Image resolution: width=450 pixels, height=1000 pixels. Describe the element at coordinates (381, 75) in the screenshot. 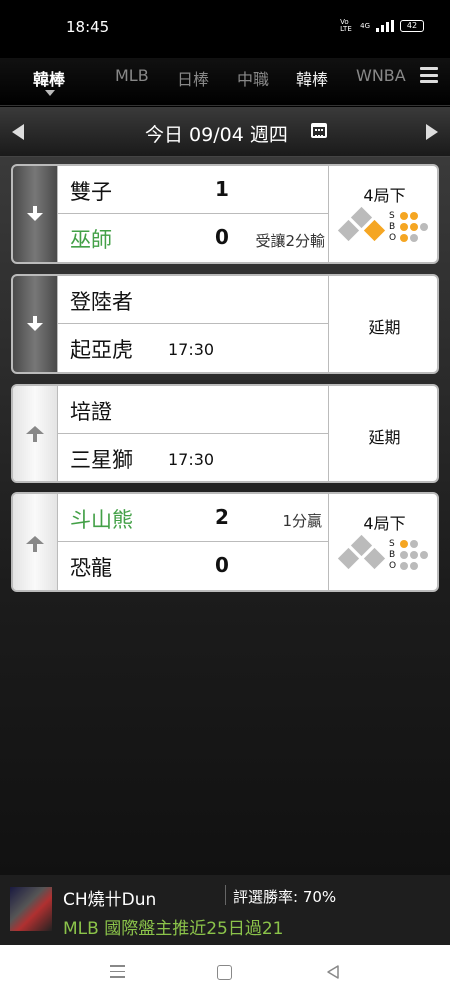

I see `tab-wnba: WNBA` at that location.